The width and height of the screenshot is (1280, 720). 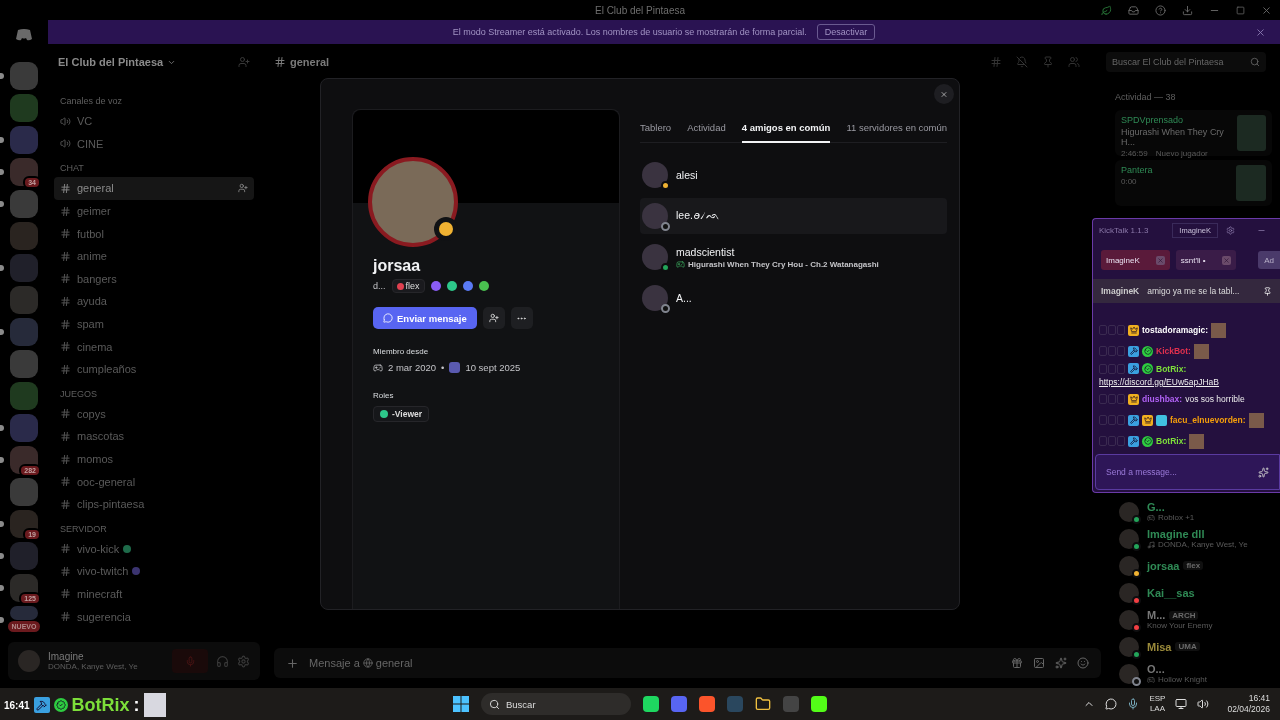 I want to click on category-label: Canales de voz, so click(x=157, y=101).